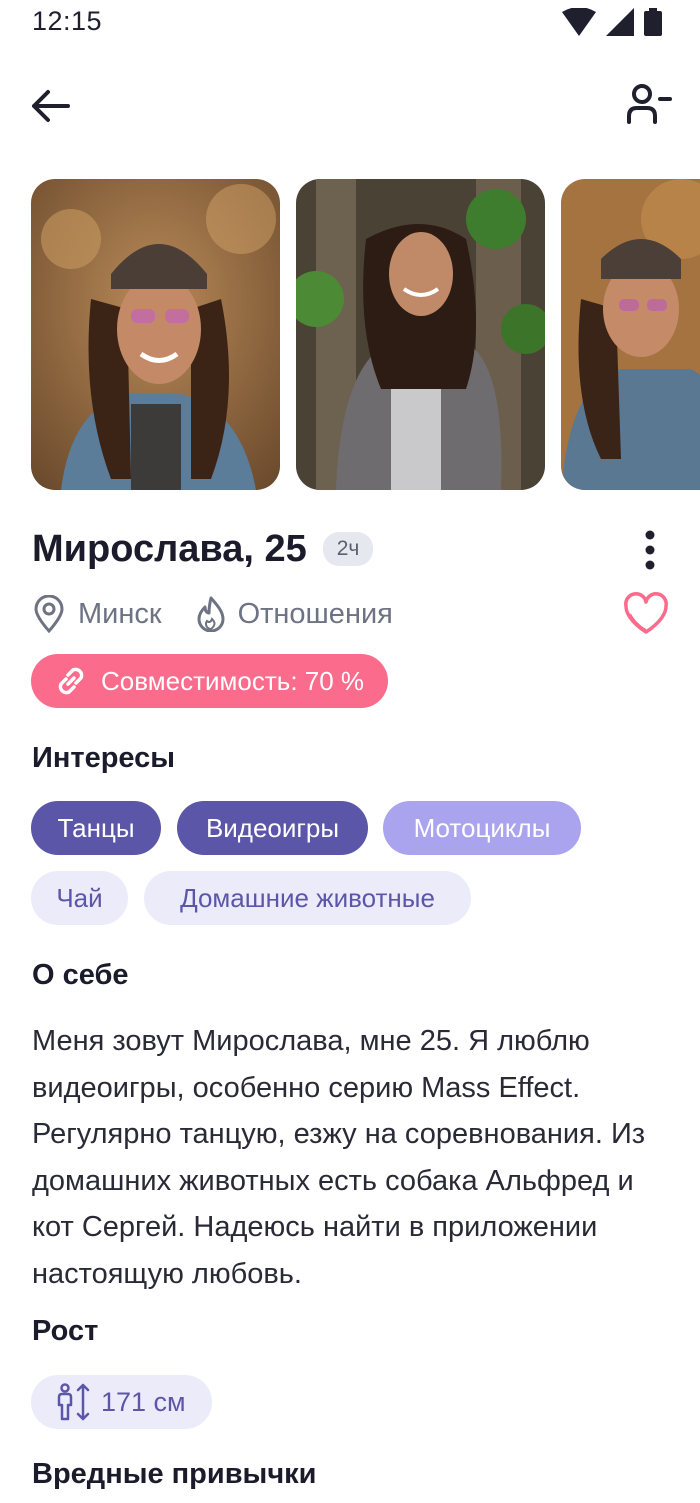 The height and width of the screenshot is (1503, 700). I want to click on user-minus-icon, so click(649, 104).